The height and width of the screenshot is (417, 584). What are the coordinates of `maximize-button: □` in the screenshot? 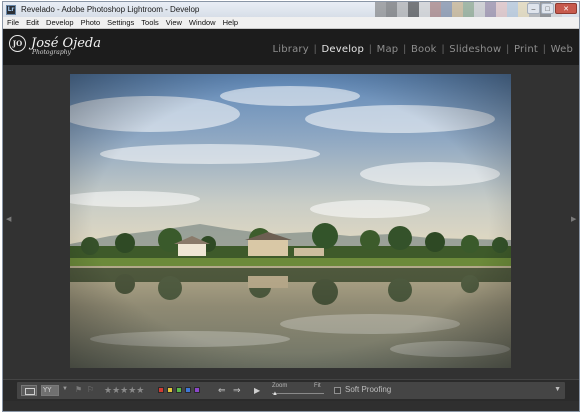 It's located at (547, 8).